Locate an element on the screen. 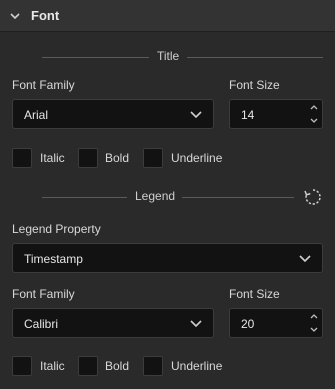 The height and width of the screenshot is (389, 335). legend-font-family-value: Calibri is located at coordinates (41, 324).